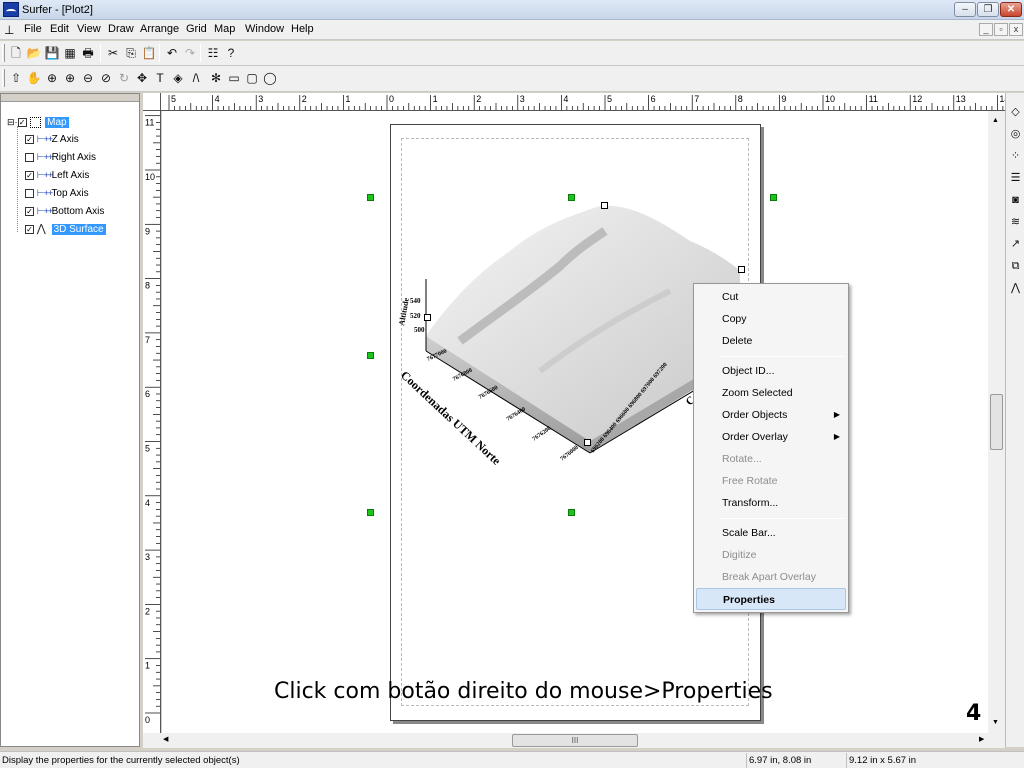 The width and height of the screenshot is (1024, 768). What do you see at coordinates (52, 78) in the screenshot?
I see `zoom-realtime-icon: ⊕` at bounding box center [52, 78].